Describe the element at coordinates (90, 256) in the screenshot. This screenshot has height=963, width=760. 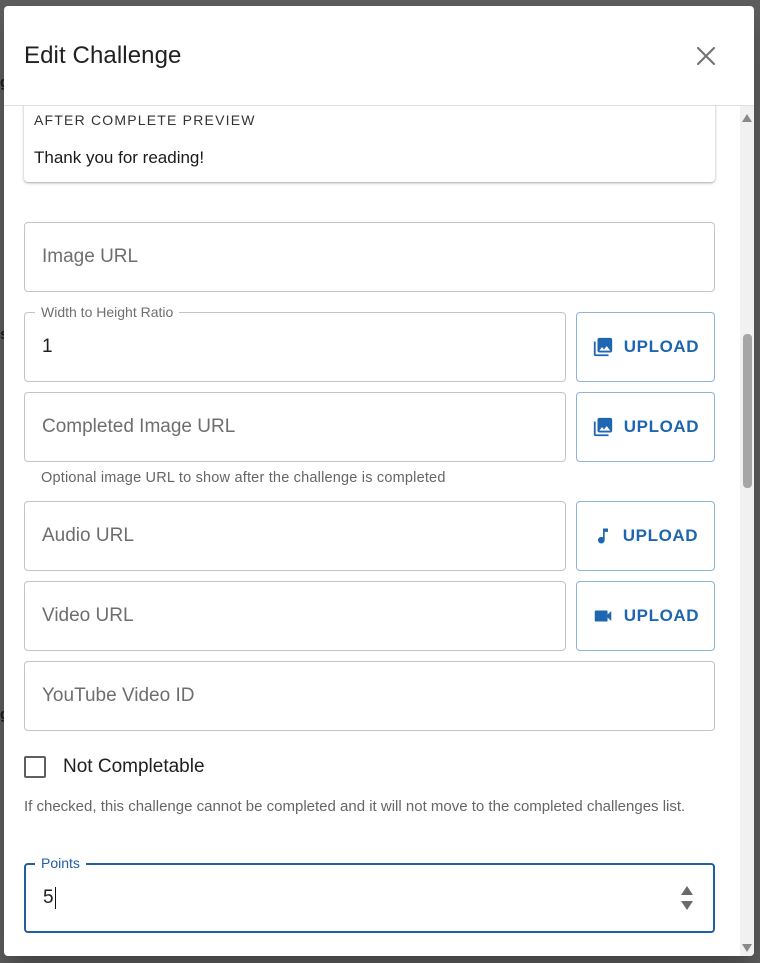
I see `image-url-placeholder: Image URL` at that location.